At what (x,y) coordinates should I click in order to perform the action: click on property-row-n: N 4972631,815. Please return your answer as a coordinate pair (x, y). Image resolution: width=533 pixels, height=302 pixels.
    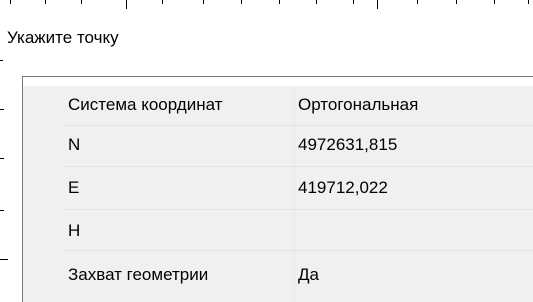
    Looking at the image, I should click on (278, 144).